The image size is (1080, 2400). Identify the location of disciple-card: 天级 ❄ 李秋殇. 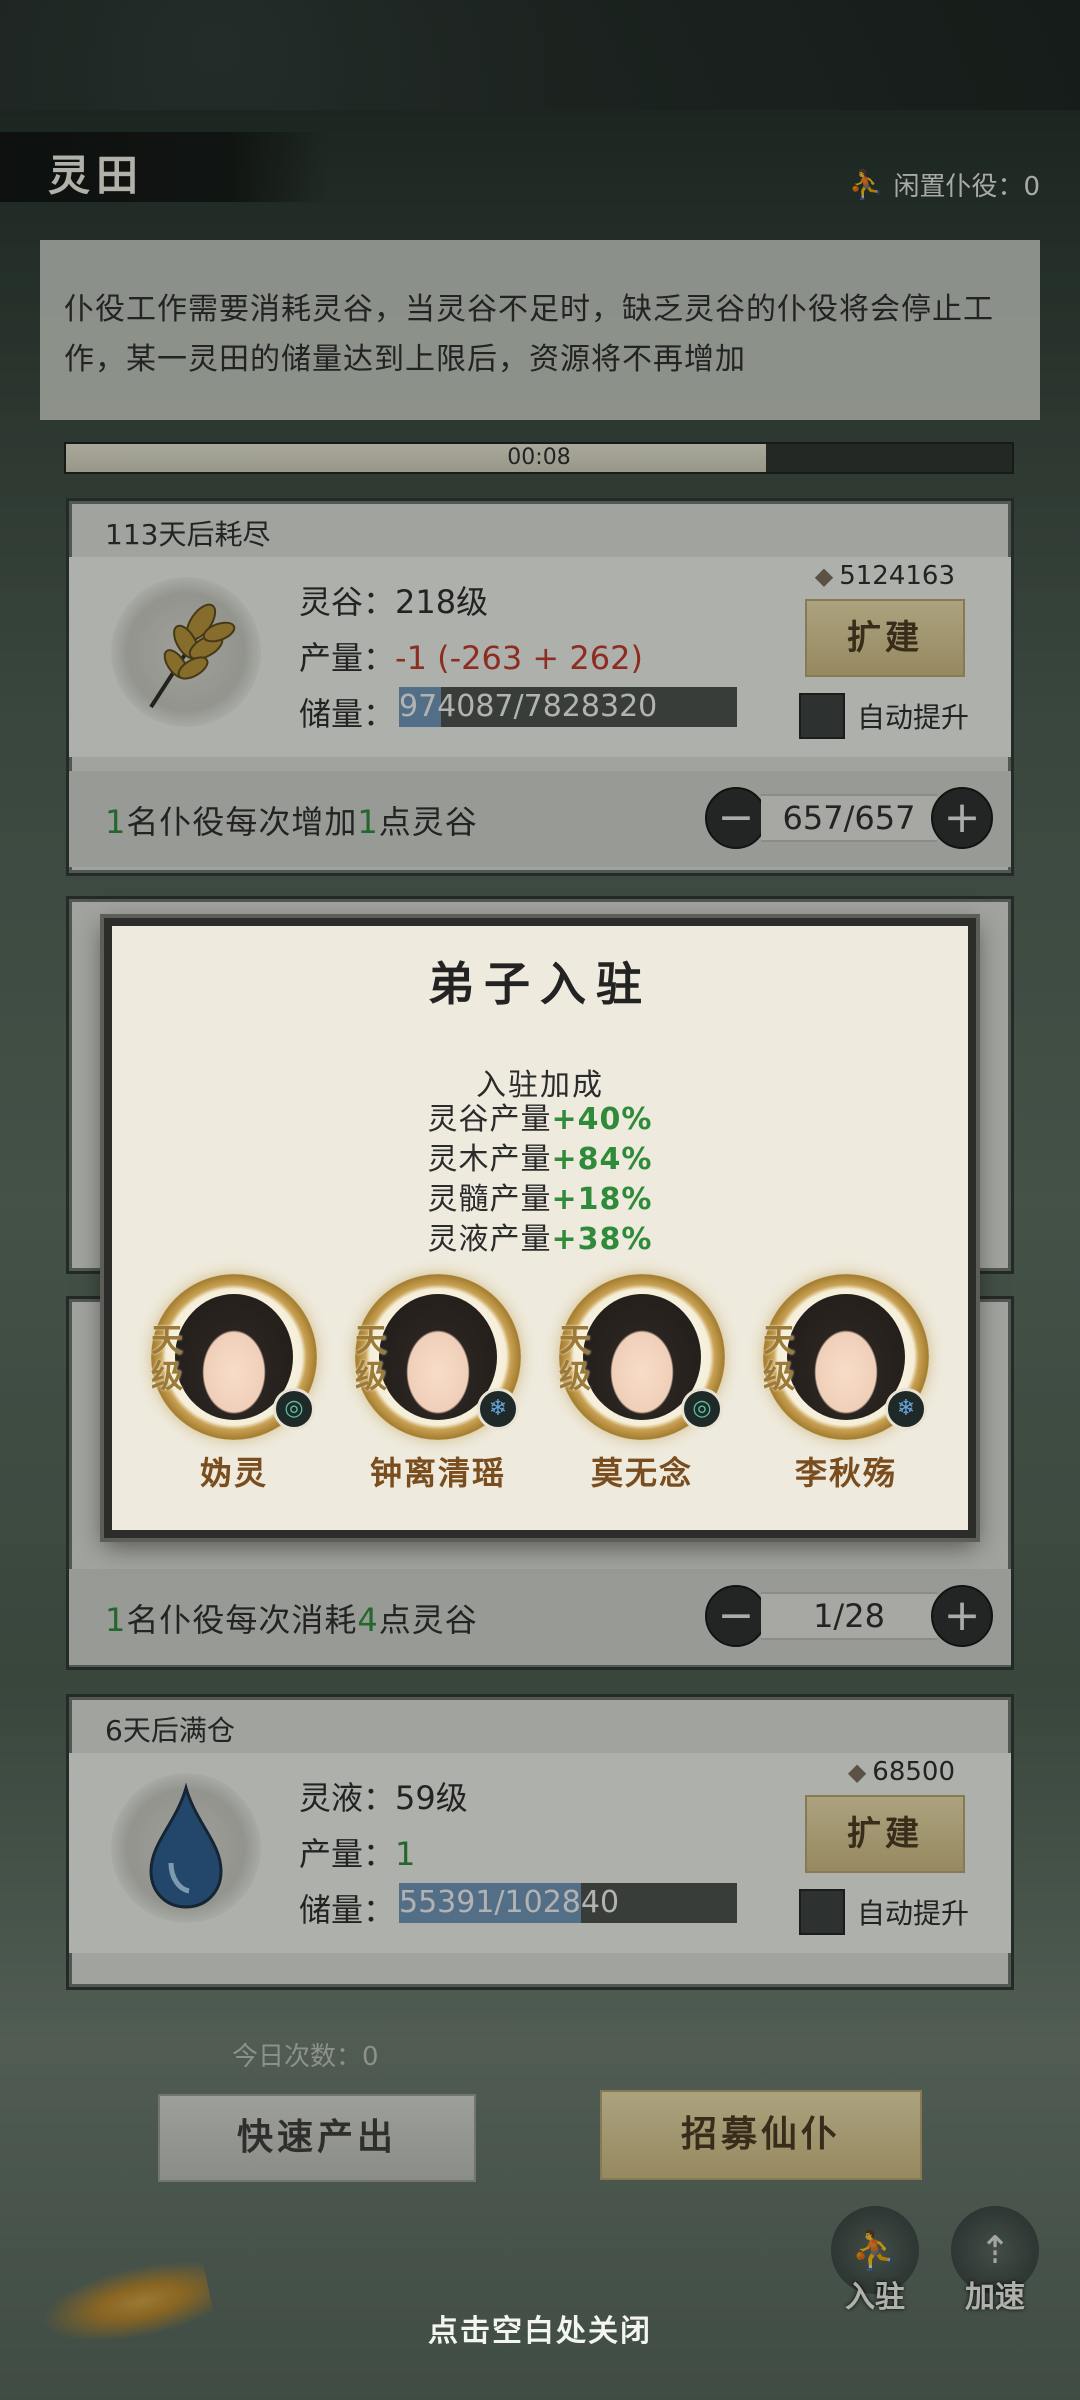
(846, 1394).